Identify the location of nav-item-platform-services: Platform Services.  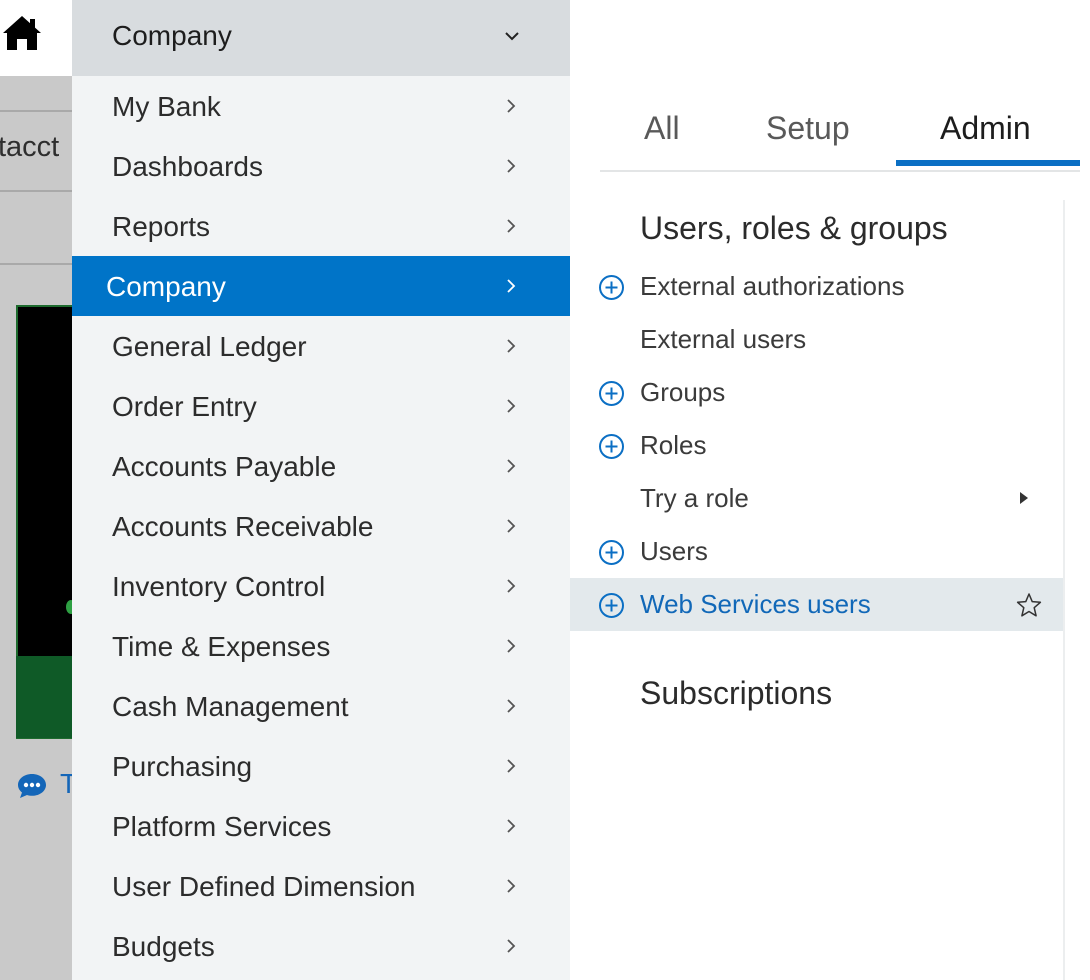
(321, 826).